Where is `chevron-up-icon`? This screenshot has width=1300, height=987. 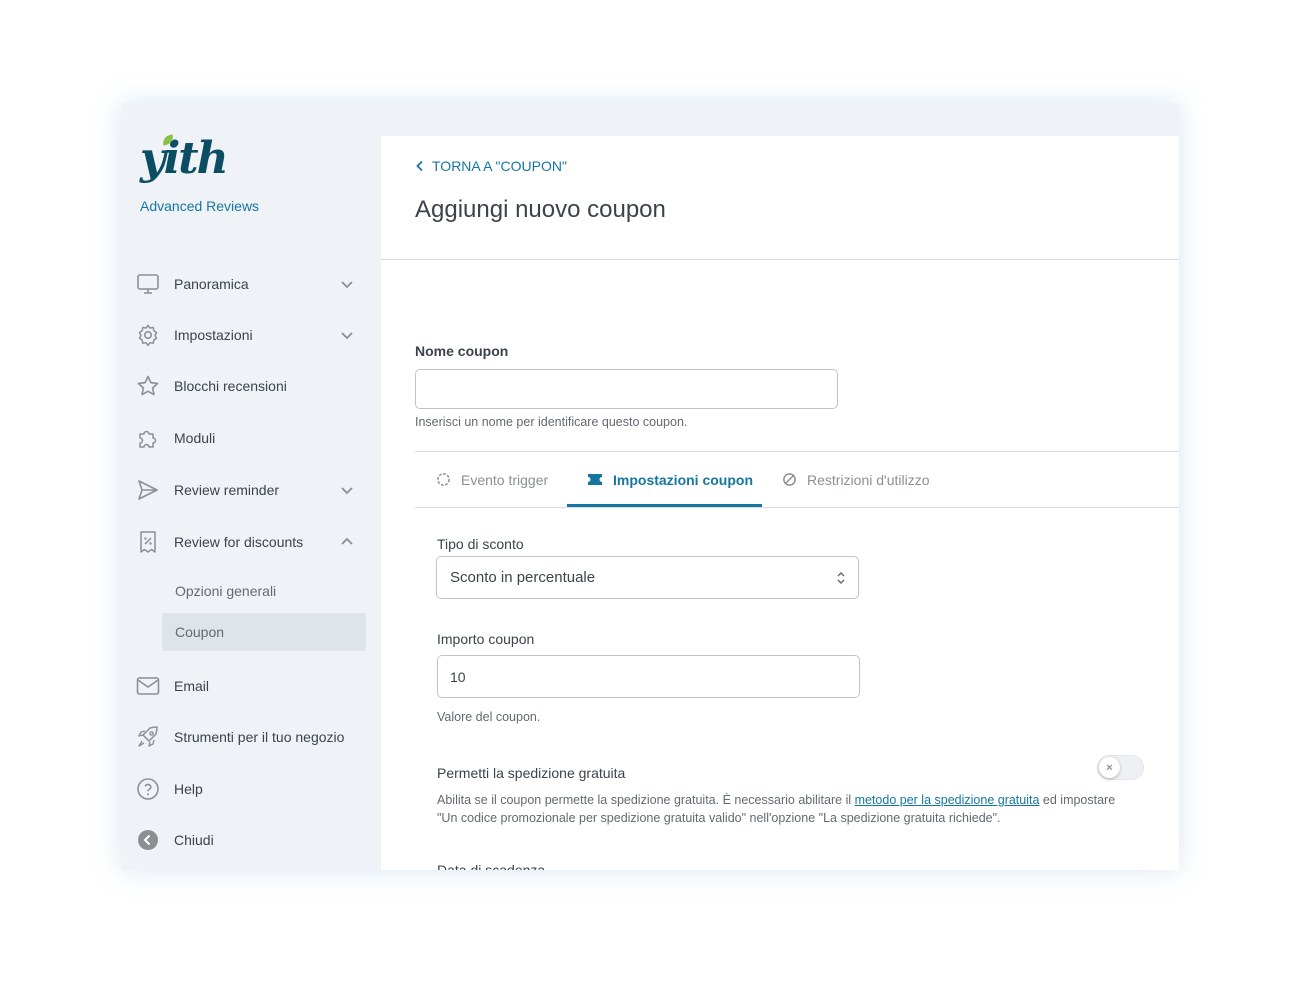 chevron-up-icon is located at coordinates (347, 542).